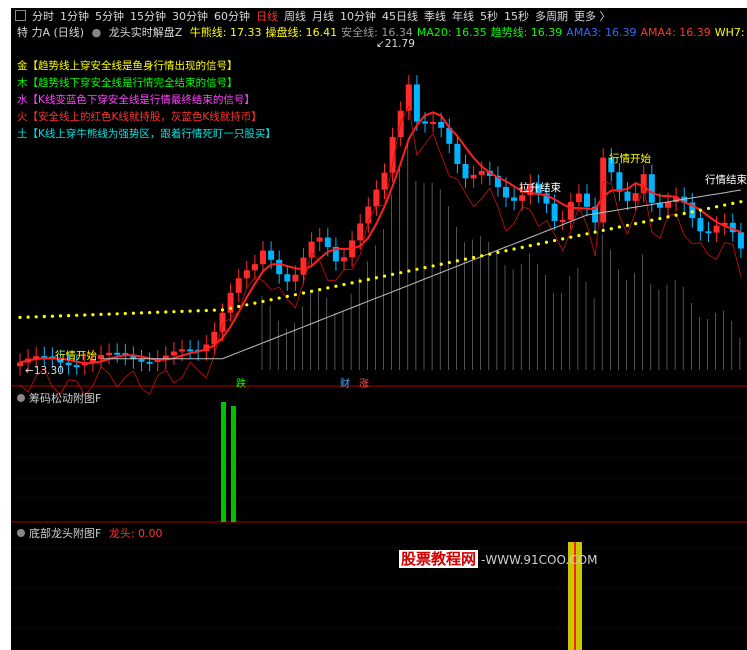  What do you see at coordinates (539, 560) in the screenshot?
I see `watermark-site: -WWW.91COO.COM` at bounding box center [539, 560].